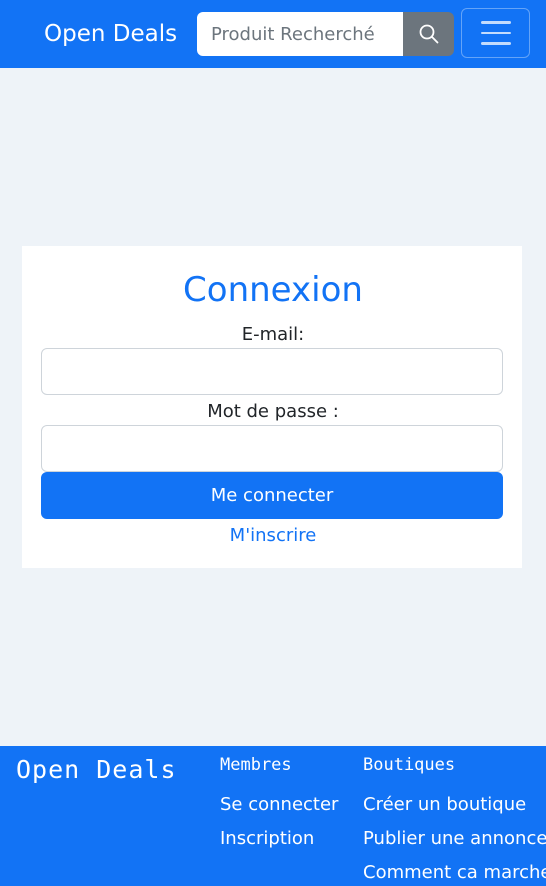  I want to click on menu-toggle-button, so click(495, 33).